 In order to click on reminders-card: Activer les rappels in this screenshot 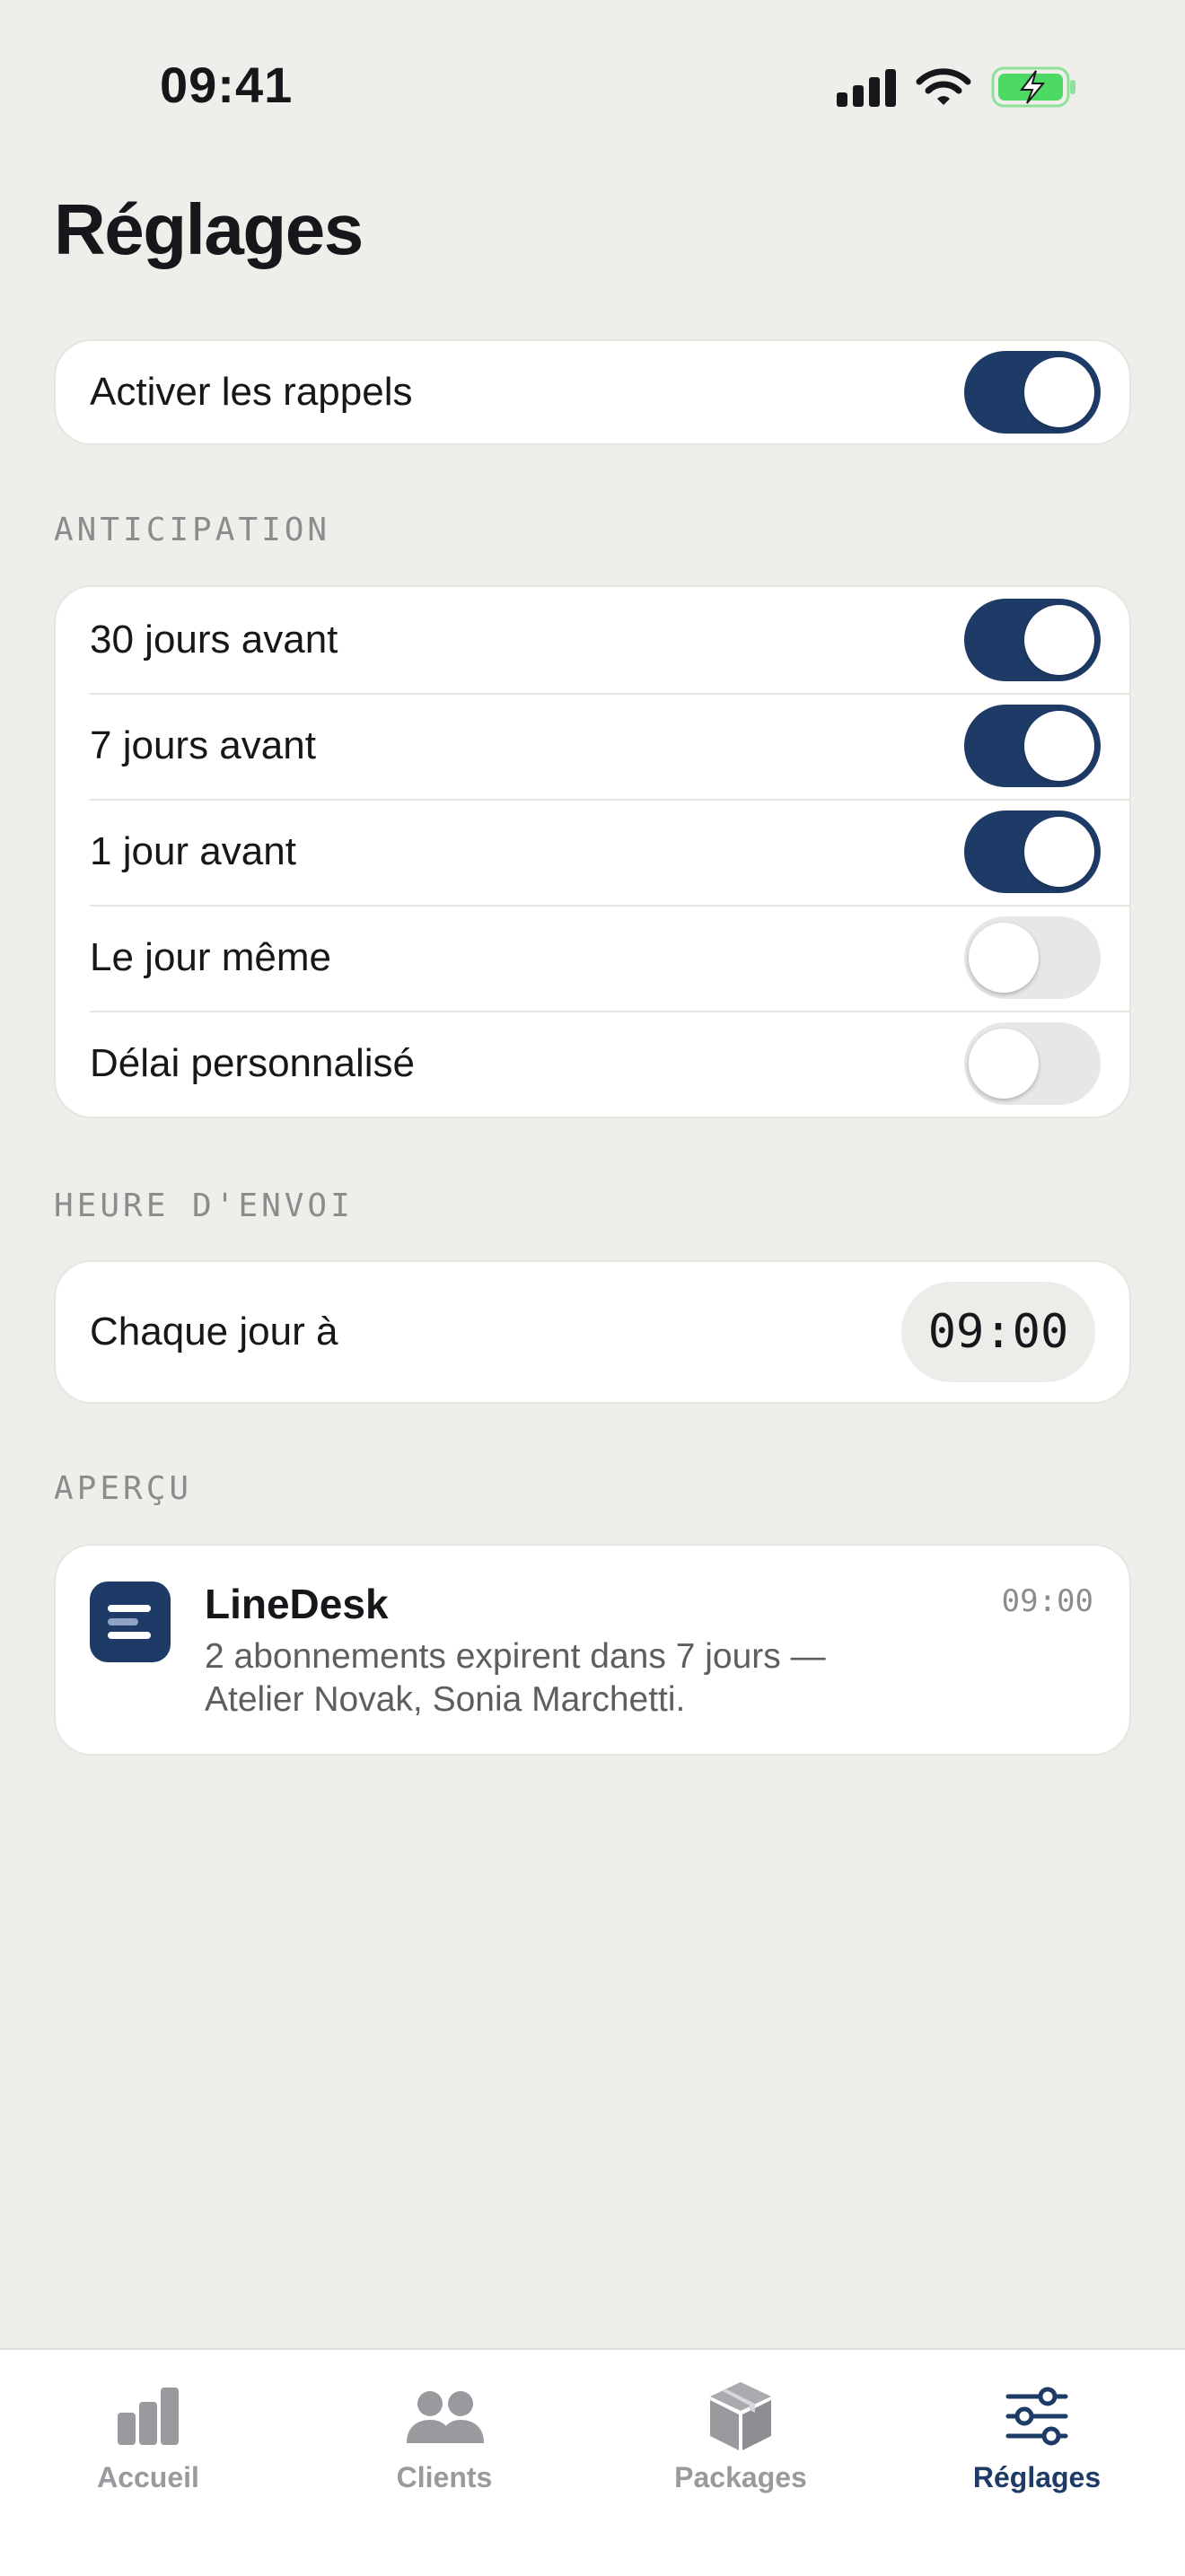, I will do `click(592, 392)`.